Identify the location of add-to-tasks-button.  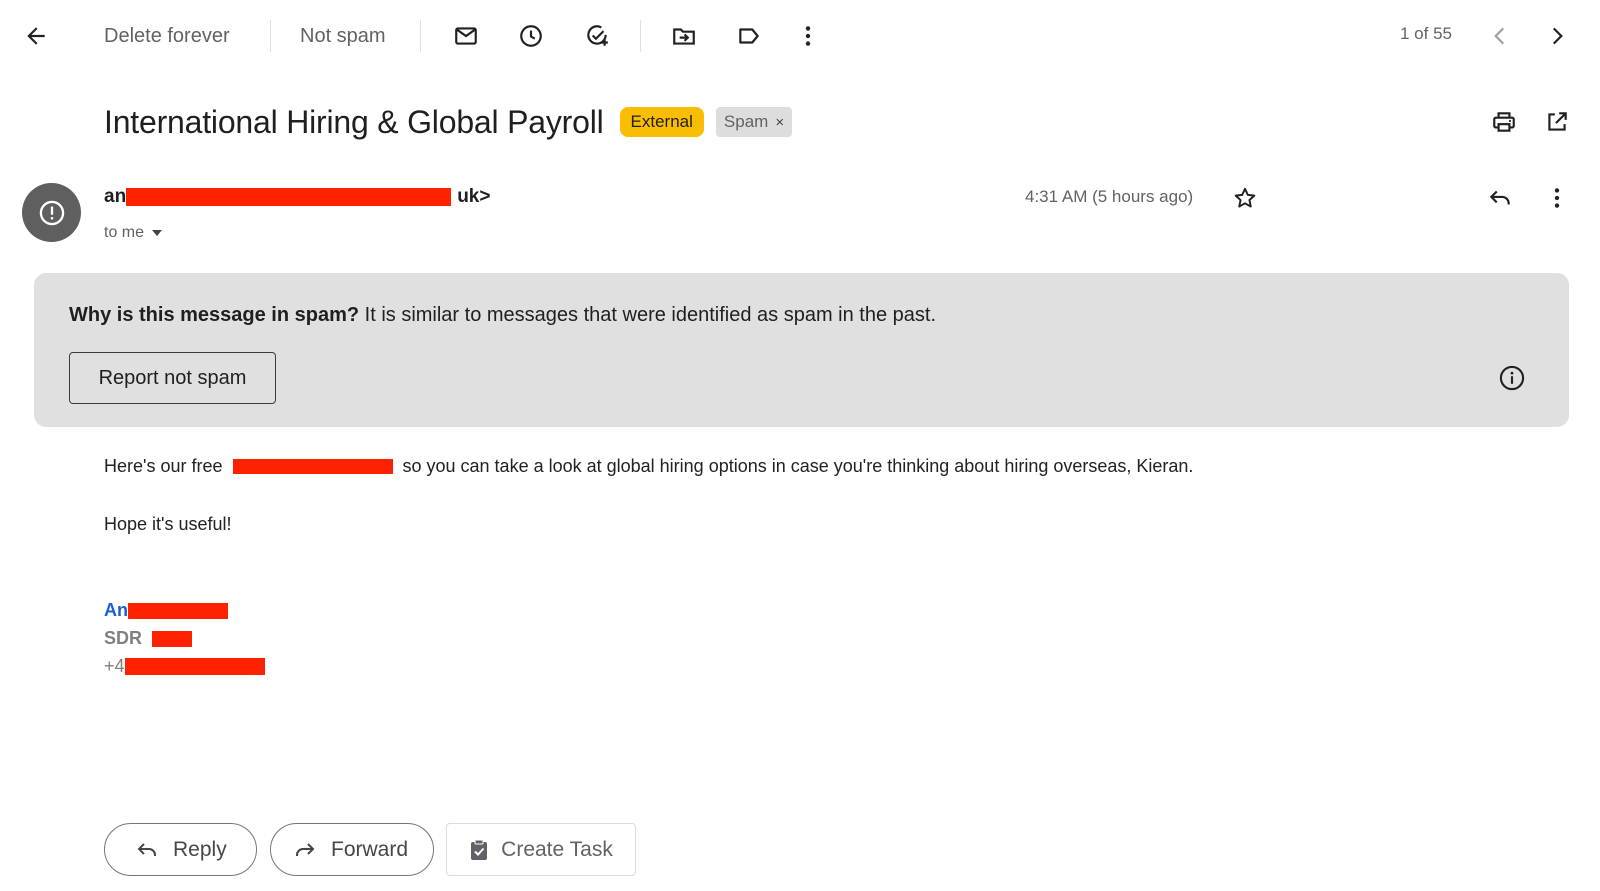
(597, 36).